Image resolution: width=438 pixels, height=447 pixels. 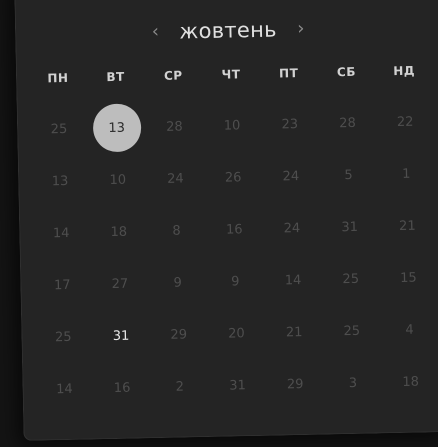 What do you see at coordinates (120, 283) in the screenshot?
I see `day-cell: 27` at bounding box center [120, 283].